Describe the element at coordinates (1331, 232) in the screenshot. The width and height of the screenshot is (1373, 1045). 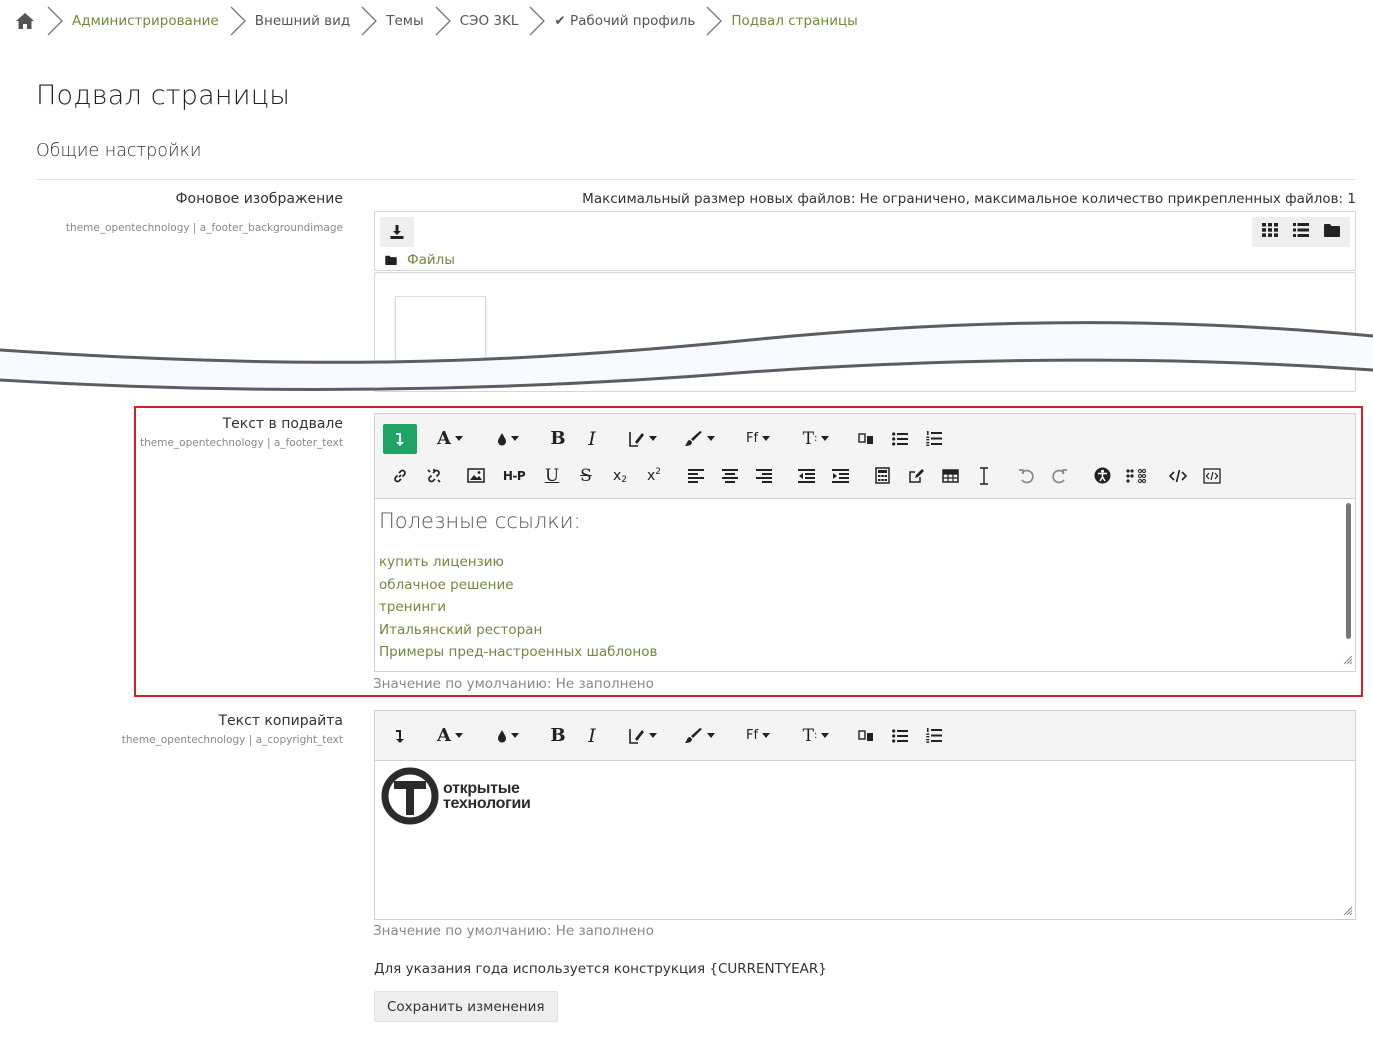
I see `folder-view-icon` at that location.